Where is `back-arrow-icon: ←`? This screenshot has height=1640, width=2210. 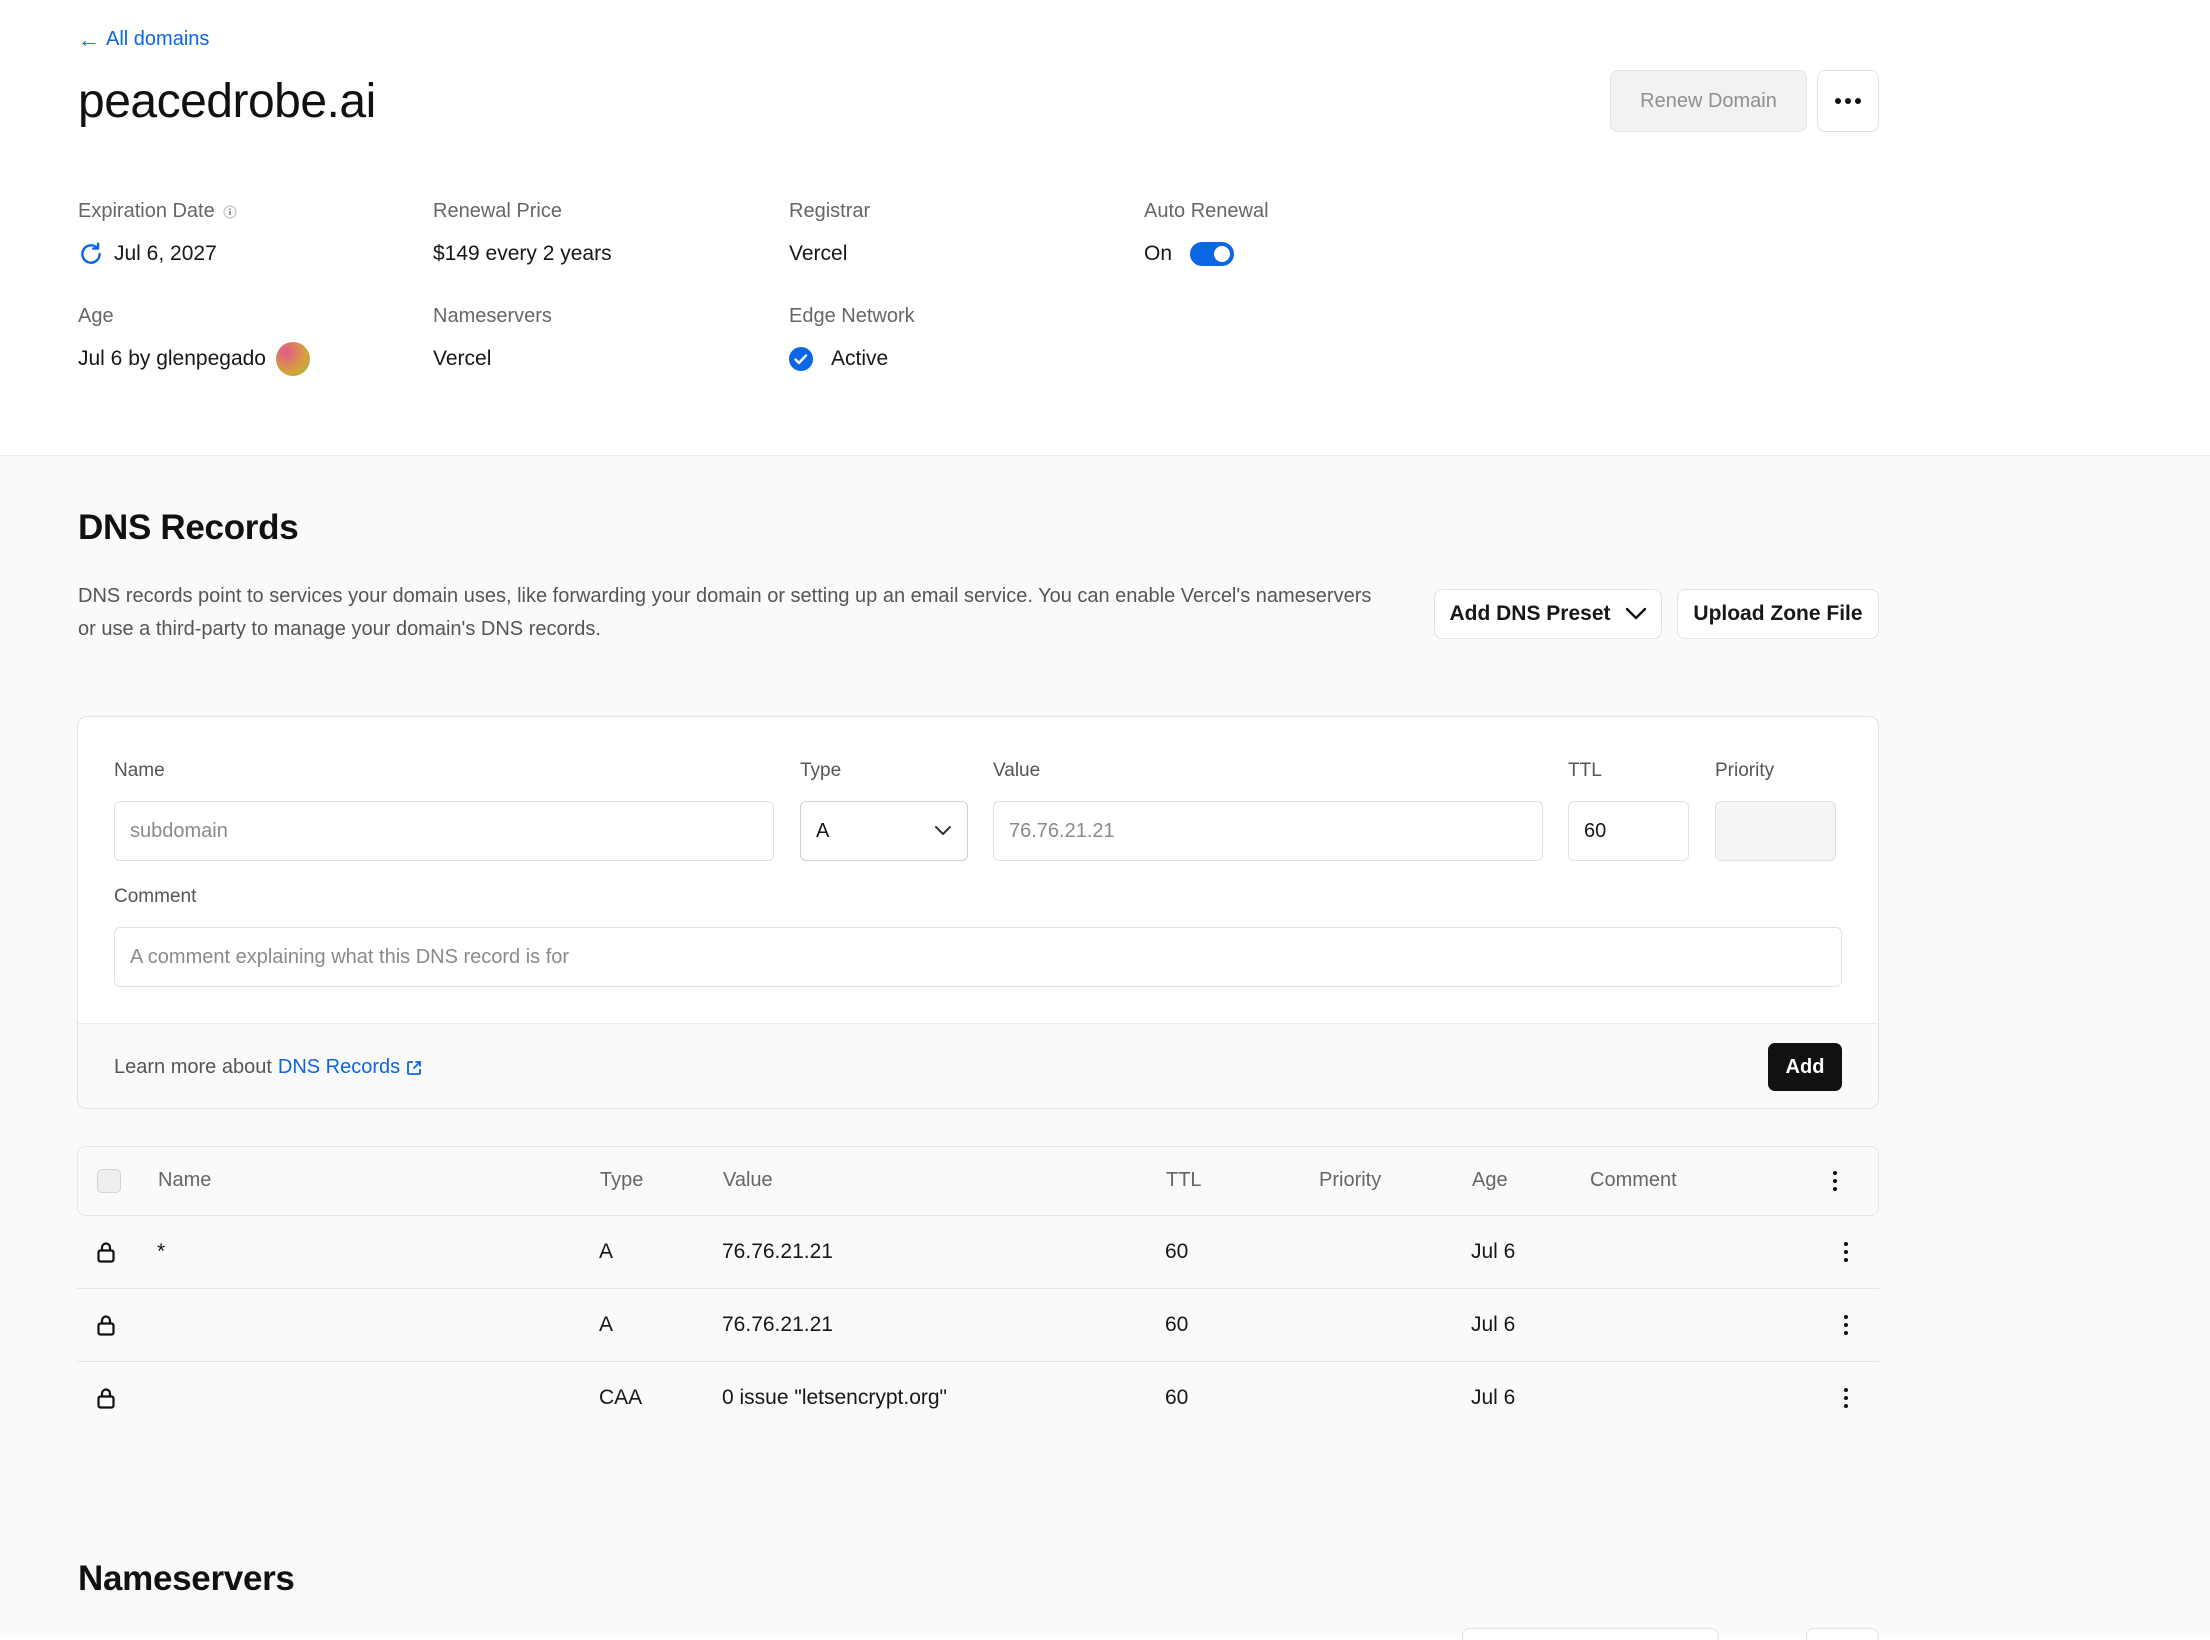
back-arrow-icon: ← is located at coordinates (89, 39).